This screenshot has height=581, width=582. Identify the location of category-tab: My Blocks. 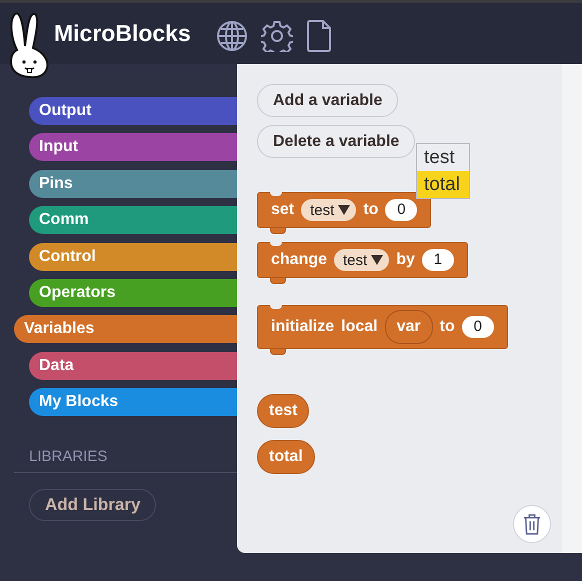
(133, 402).